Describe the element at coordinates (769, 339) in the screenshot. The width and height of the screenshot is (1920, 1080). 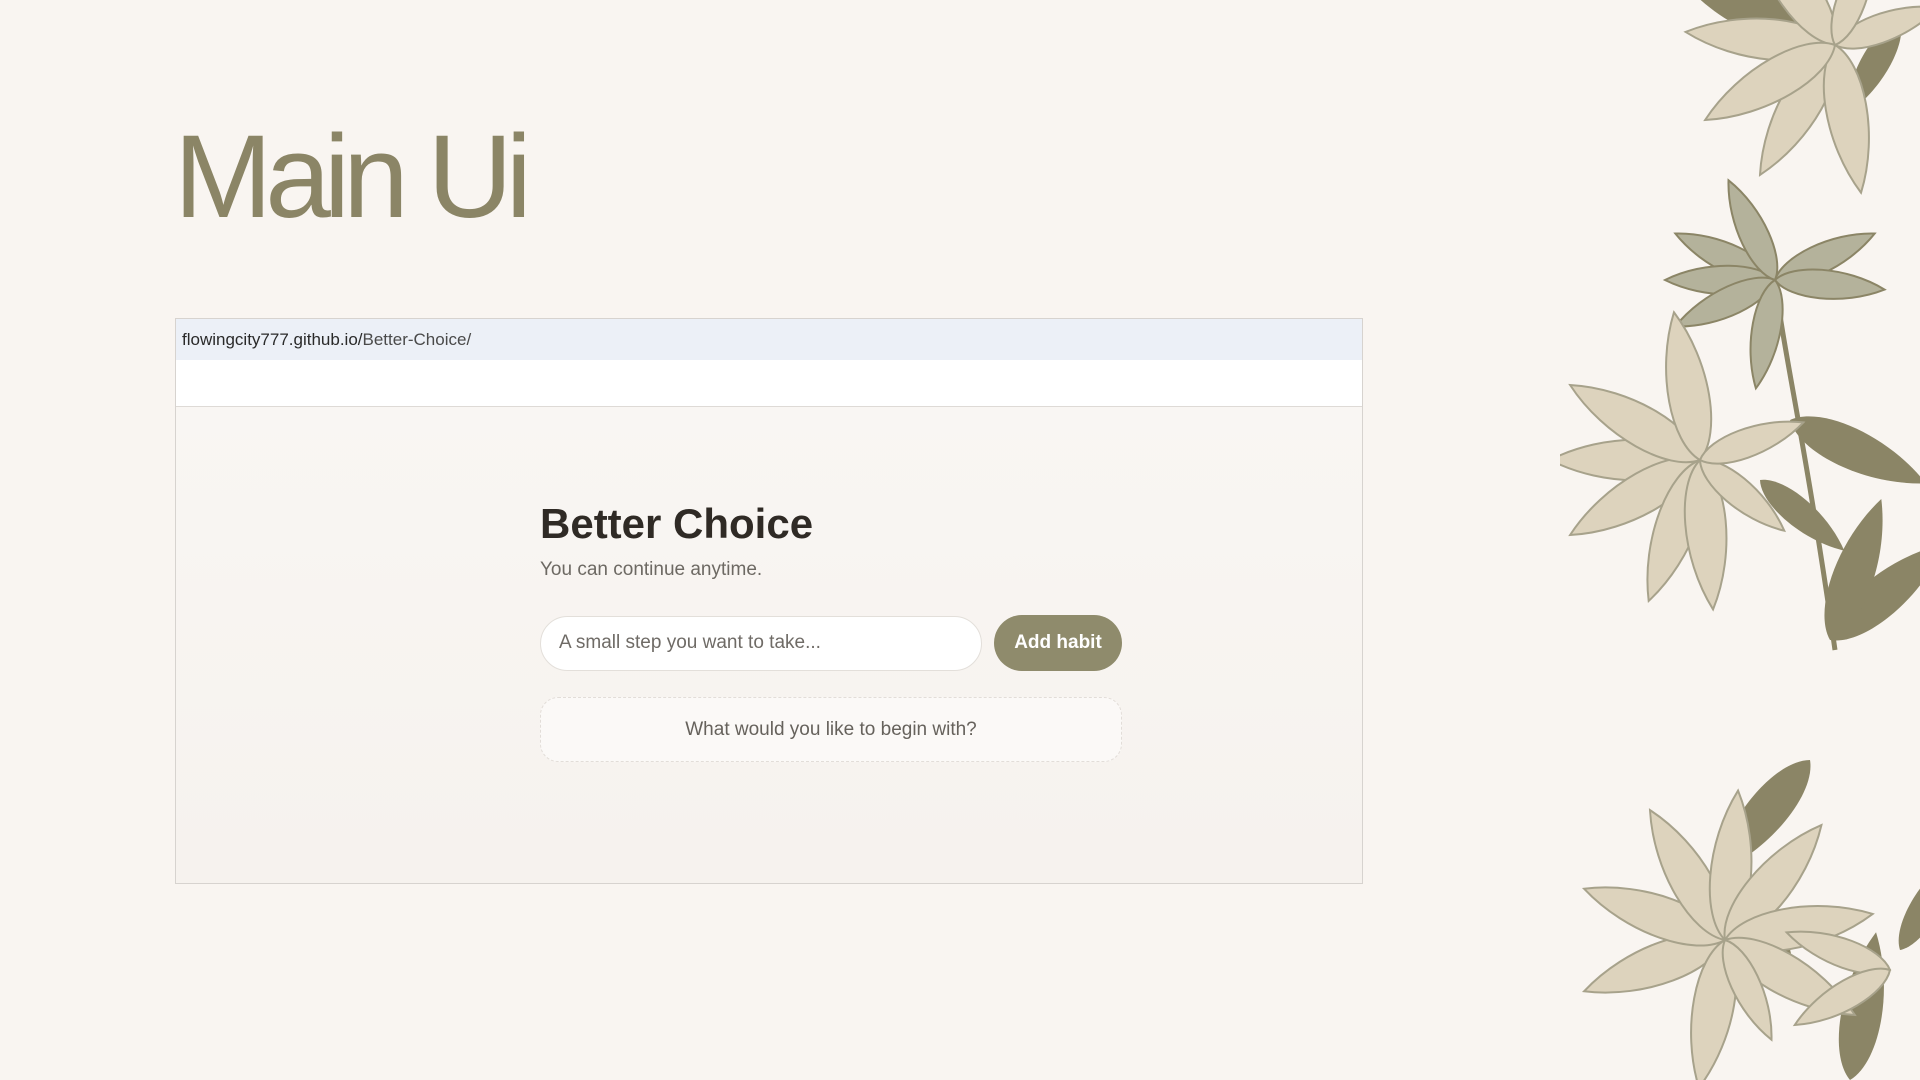
I see `address-bar: flowingcity777.github.io/Better-Choice/` at that location.